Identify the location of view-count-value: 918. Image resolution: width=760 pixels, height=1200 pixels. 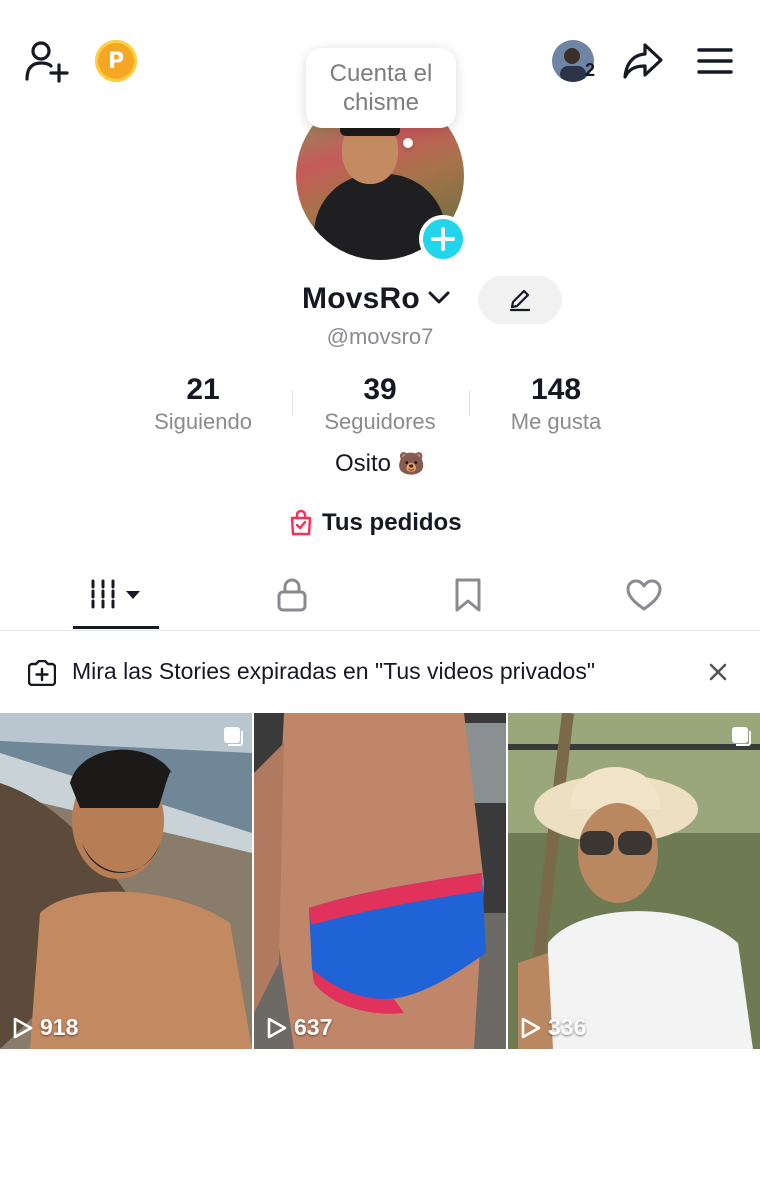
(59, 1027).